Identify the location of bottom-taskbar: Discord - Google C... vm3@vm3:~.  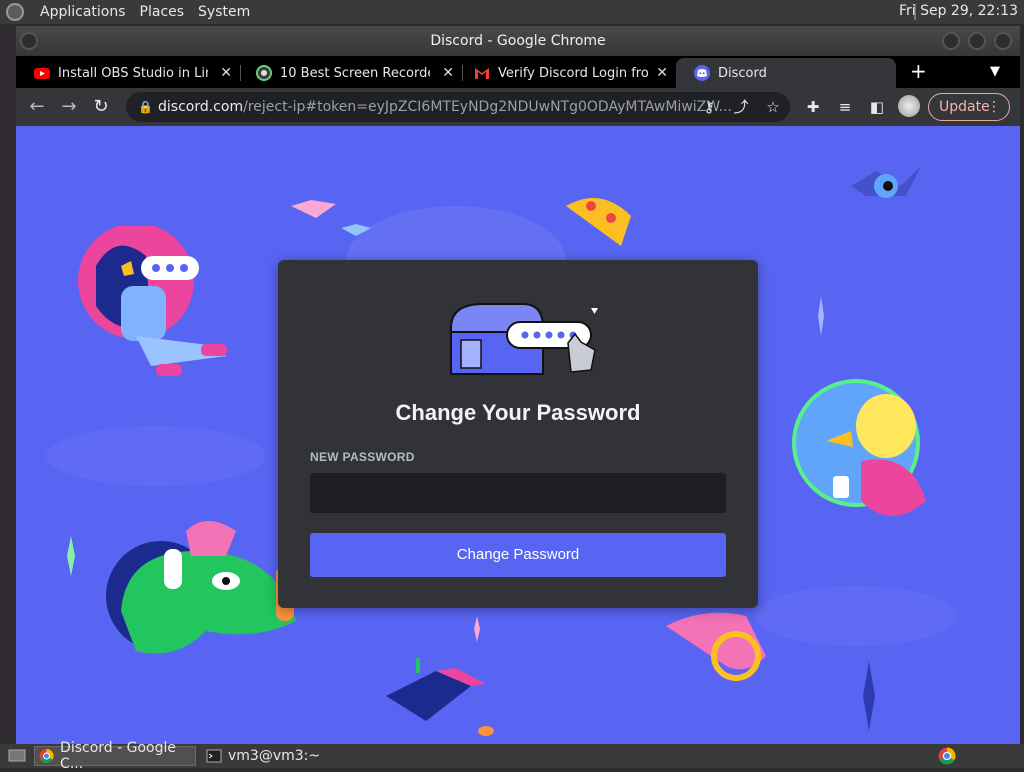
(512, 756).